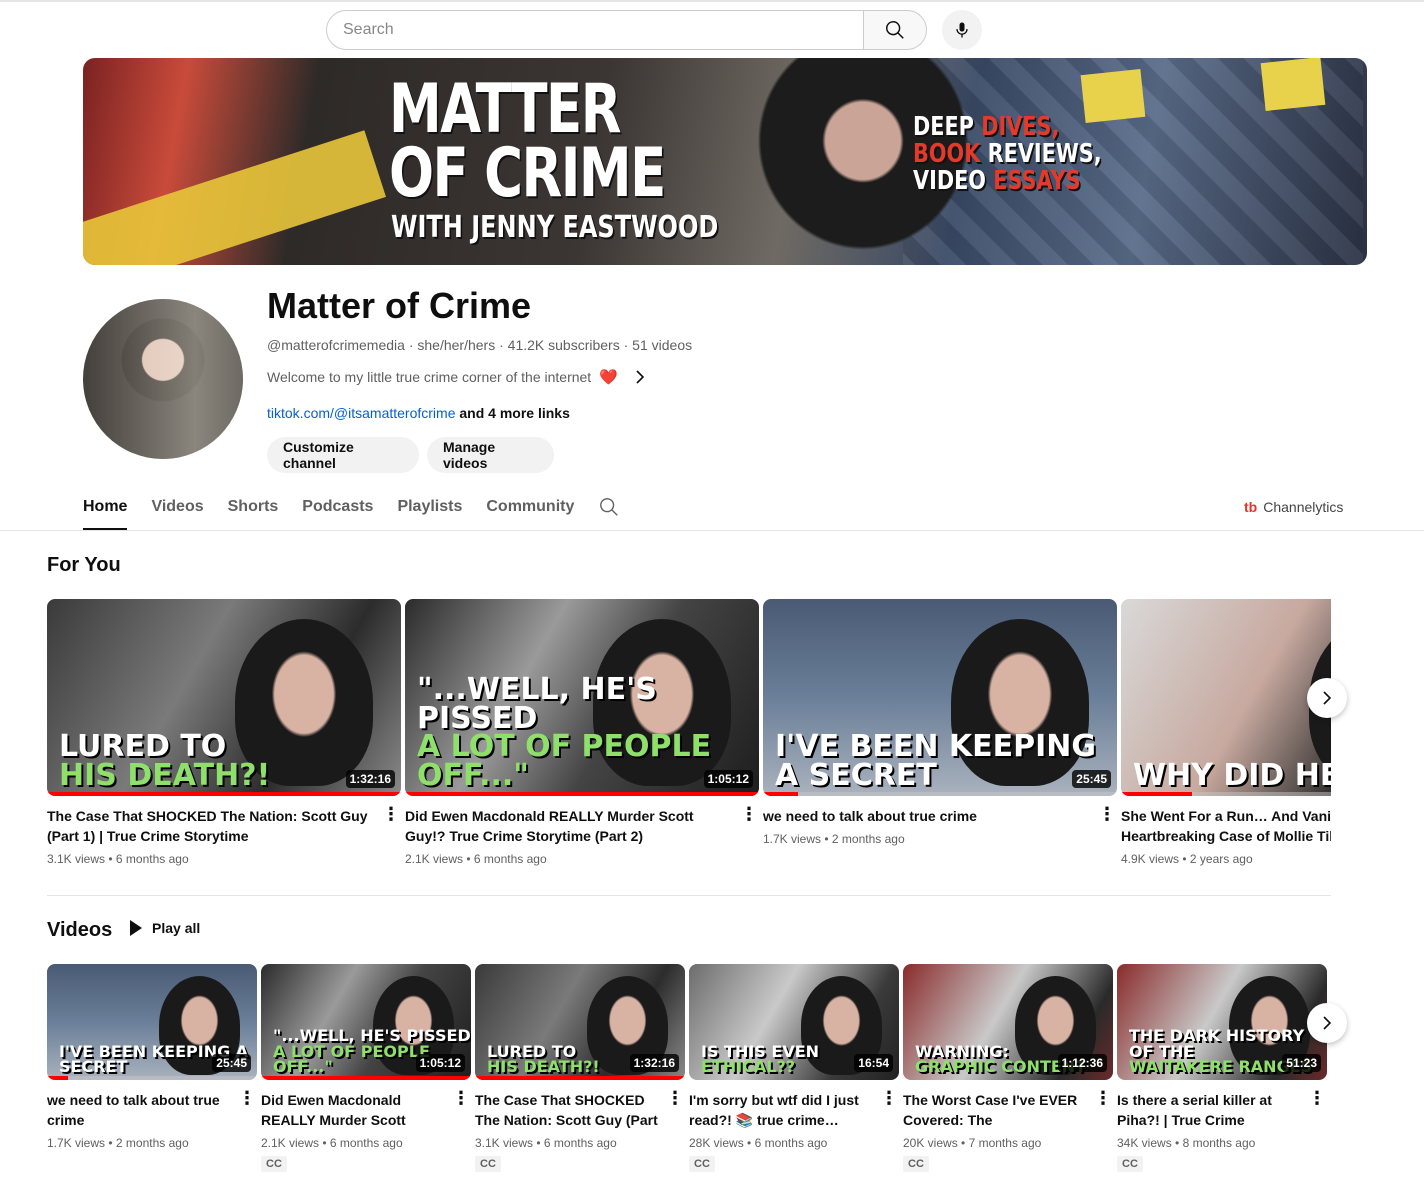  Describe the element at coordinates (530, 509) in the screenshot. I see `tab-community: Community` at that location.